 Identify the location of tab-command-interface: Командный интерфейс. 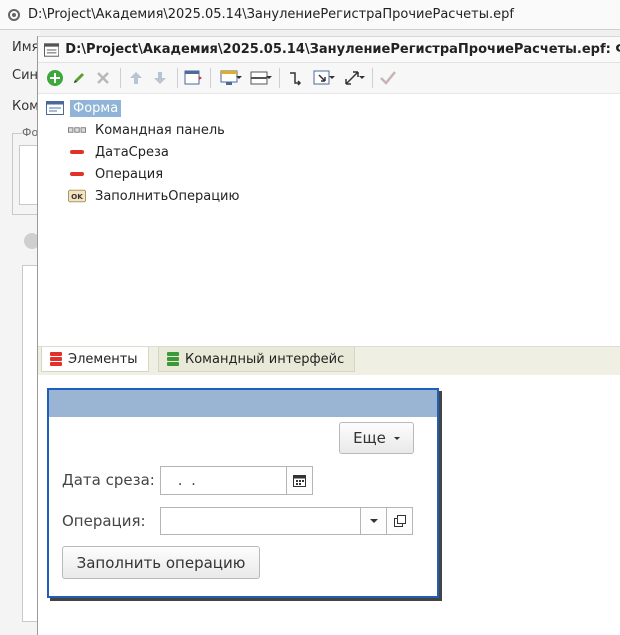
(257, 359).